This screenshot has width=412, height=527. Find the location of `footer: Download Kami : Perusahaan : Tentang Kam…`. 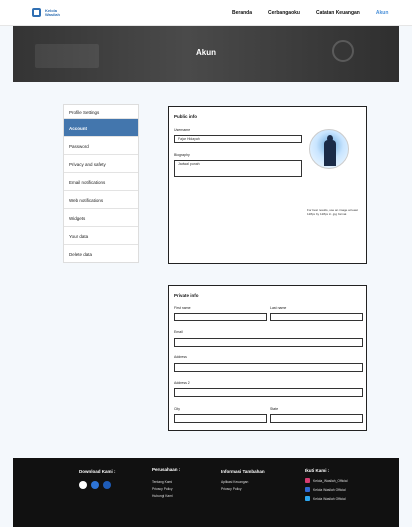

footer: Download Kami : Perusahaan : Tentang Kam… is located at coordinates (206, 492).